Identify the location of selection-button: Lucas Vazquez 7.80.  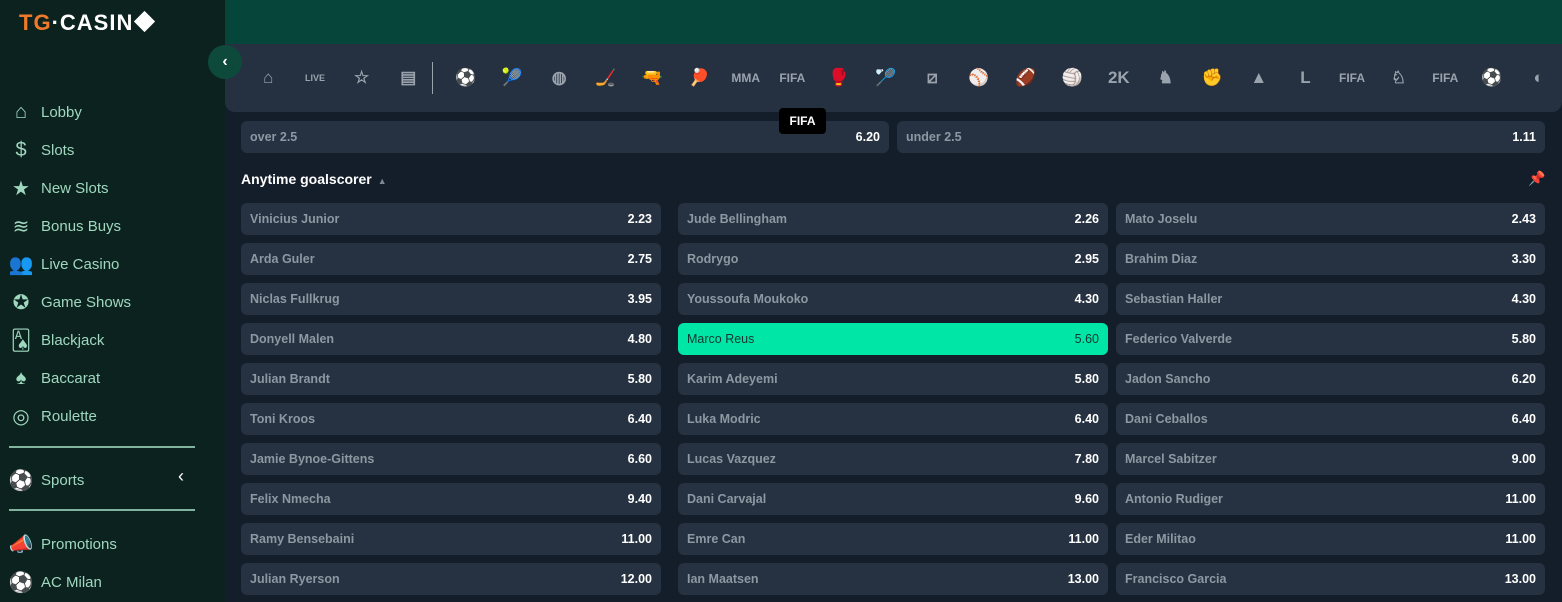
(893, 459).